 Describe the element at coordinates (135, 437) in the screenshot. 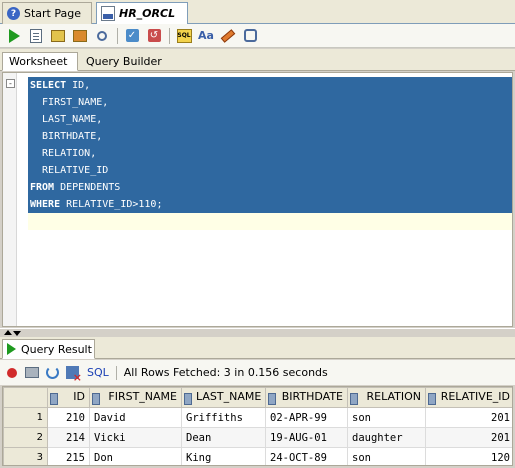

I see `cell-first-name: Vicki` at that location.